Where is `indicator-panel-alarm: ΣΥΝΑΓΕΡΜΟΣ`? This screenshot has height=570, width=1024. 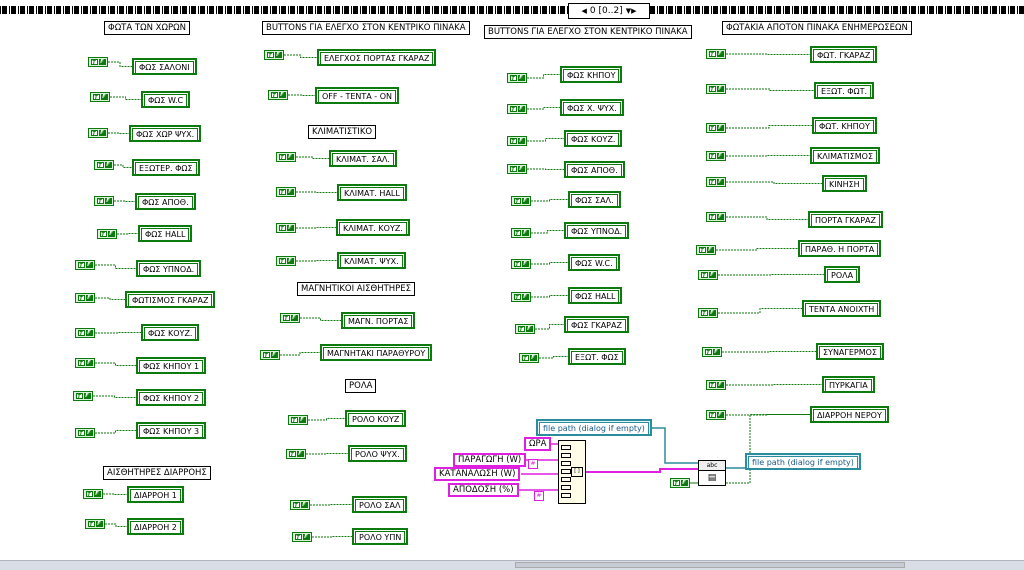 indicator-panel-alarm: ΣΥΝΑΓΕΡΜΟΣ is located at coordinates (850, 351).